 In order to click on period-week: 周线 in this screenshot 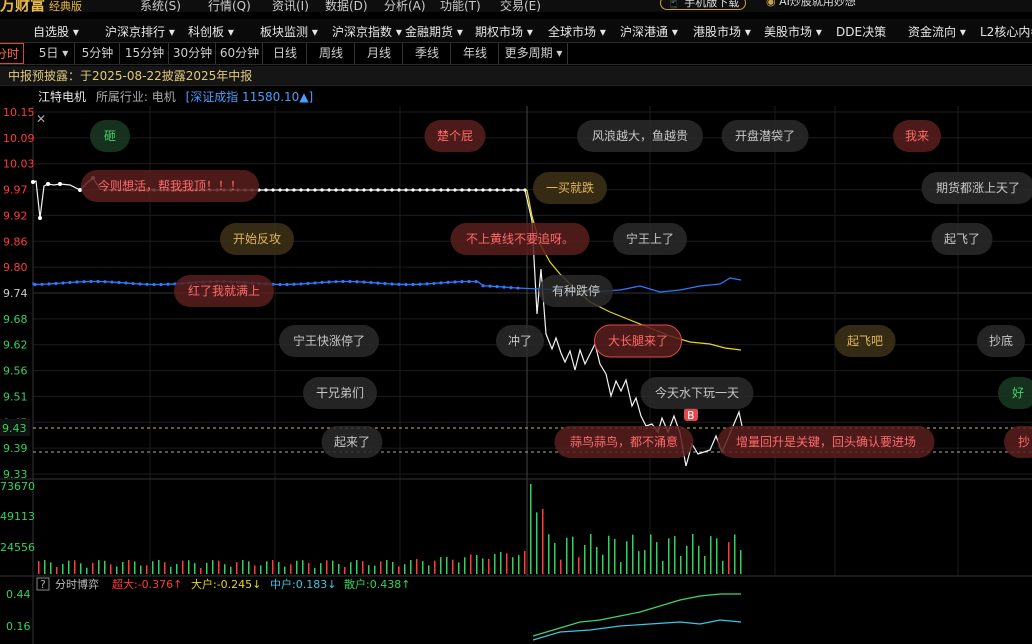, I will do `click(331, 53)`.